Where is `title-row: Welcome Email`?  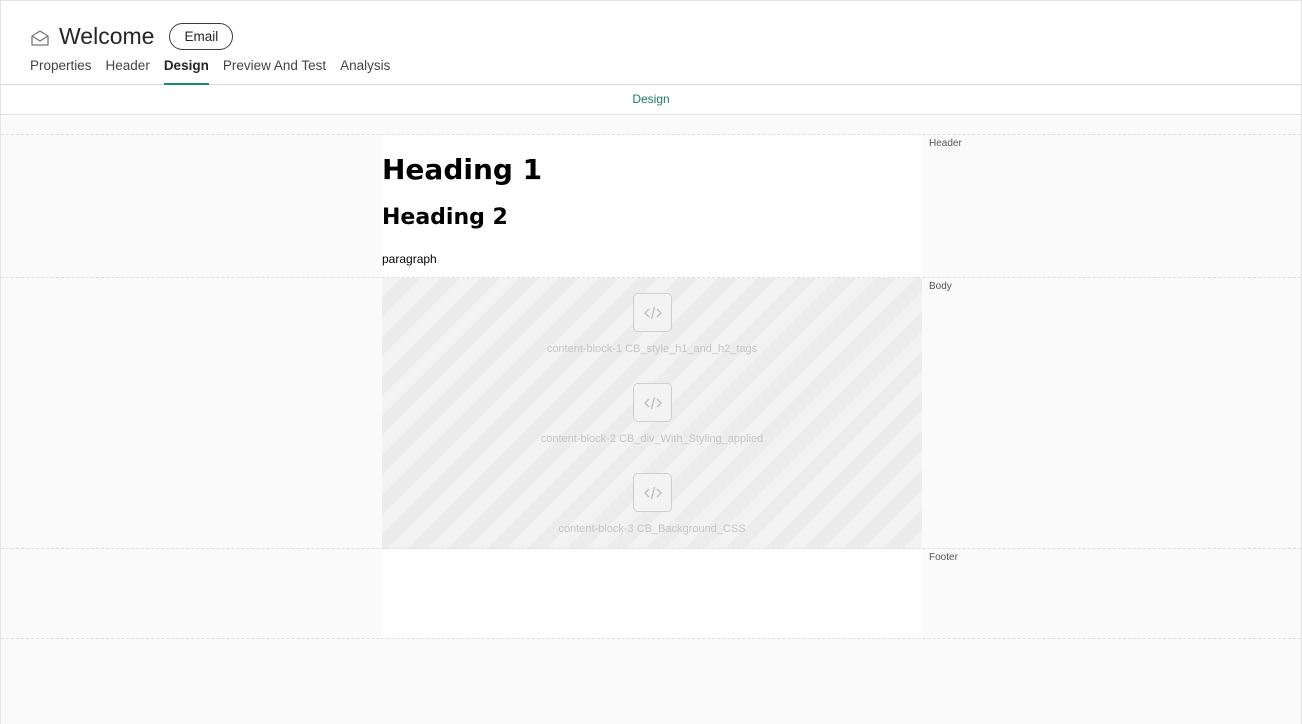 title-row: Welcome Email is located at coordinates (132, 36).